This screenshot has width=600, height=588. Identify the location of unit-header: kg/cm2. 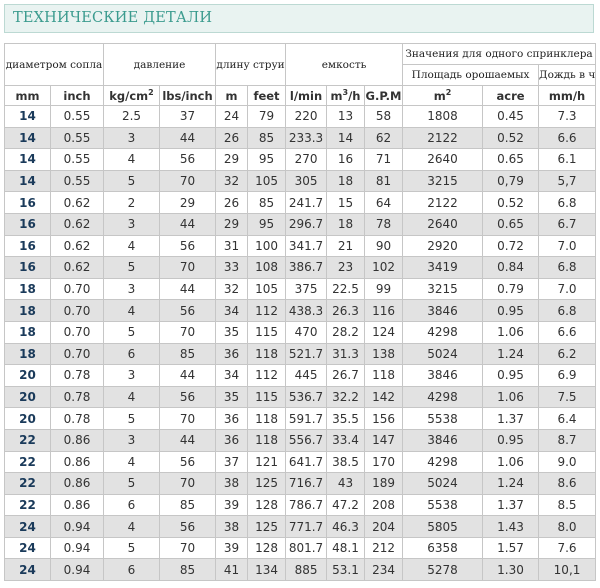
(131, 95).